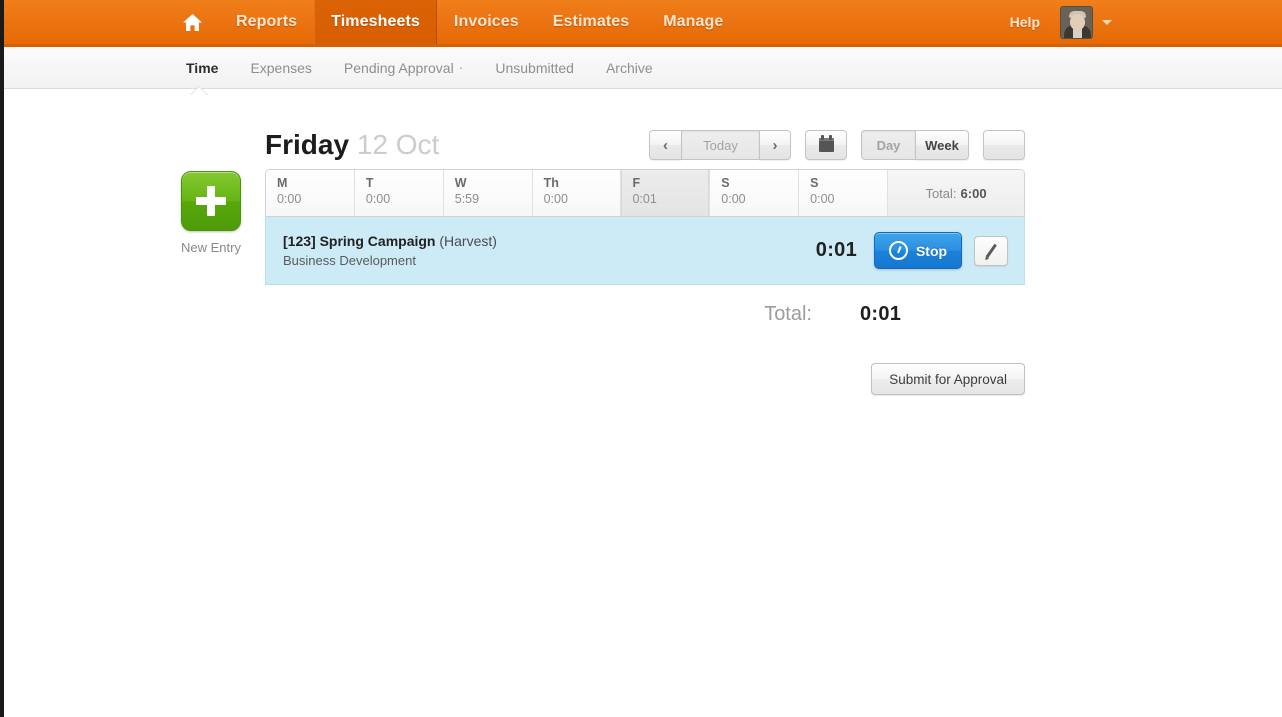 This screenshot has height=717, width=1282. What do you see at coordinates (310, 193) in the screenshot?
I see `day-column-monday: M 0:00` at bounding box center [310, 193].